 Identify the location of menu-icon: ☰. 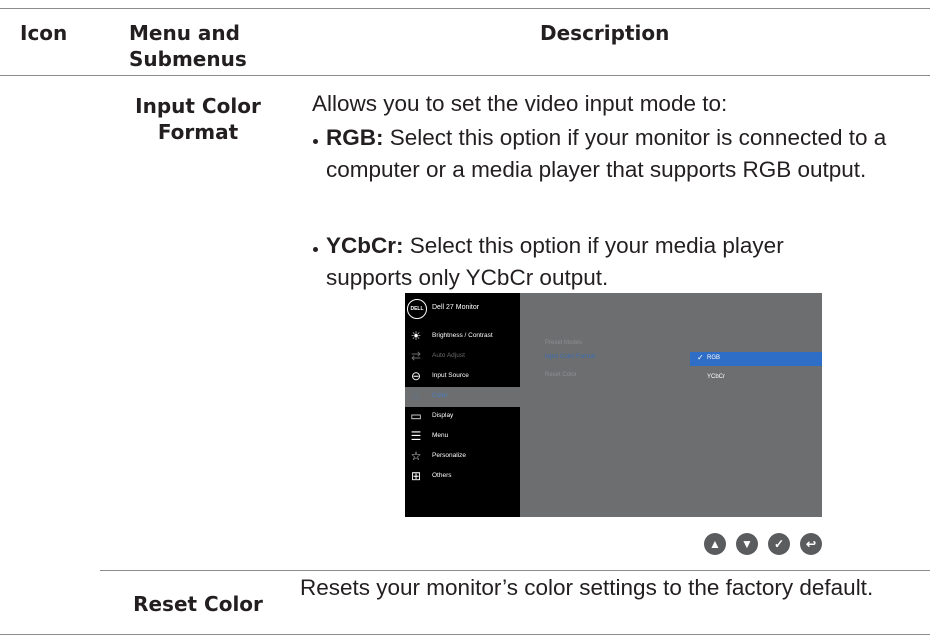
(416, 436).